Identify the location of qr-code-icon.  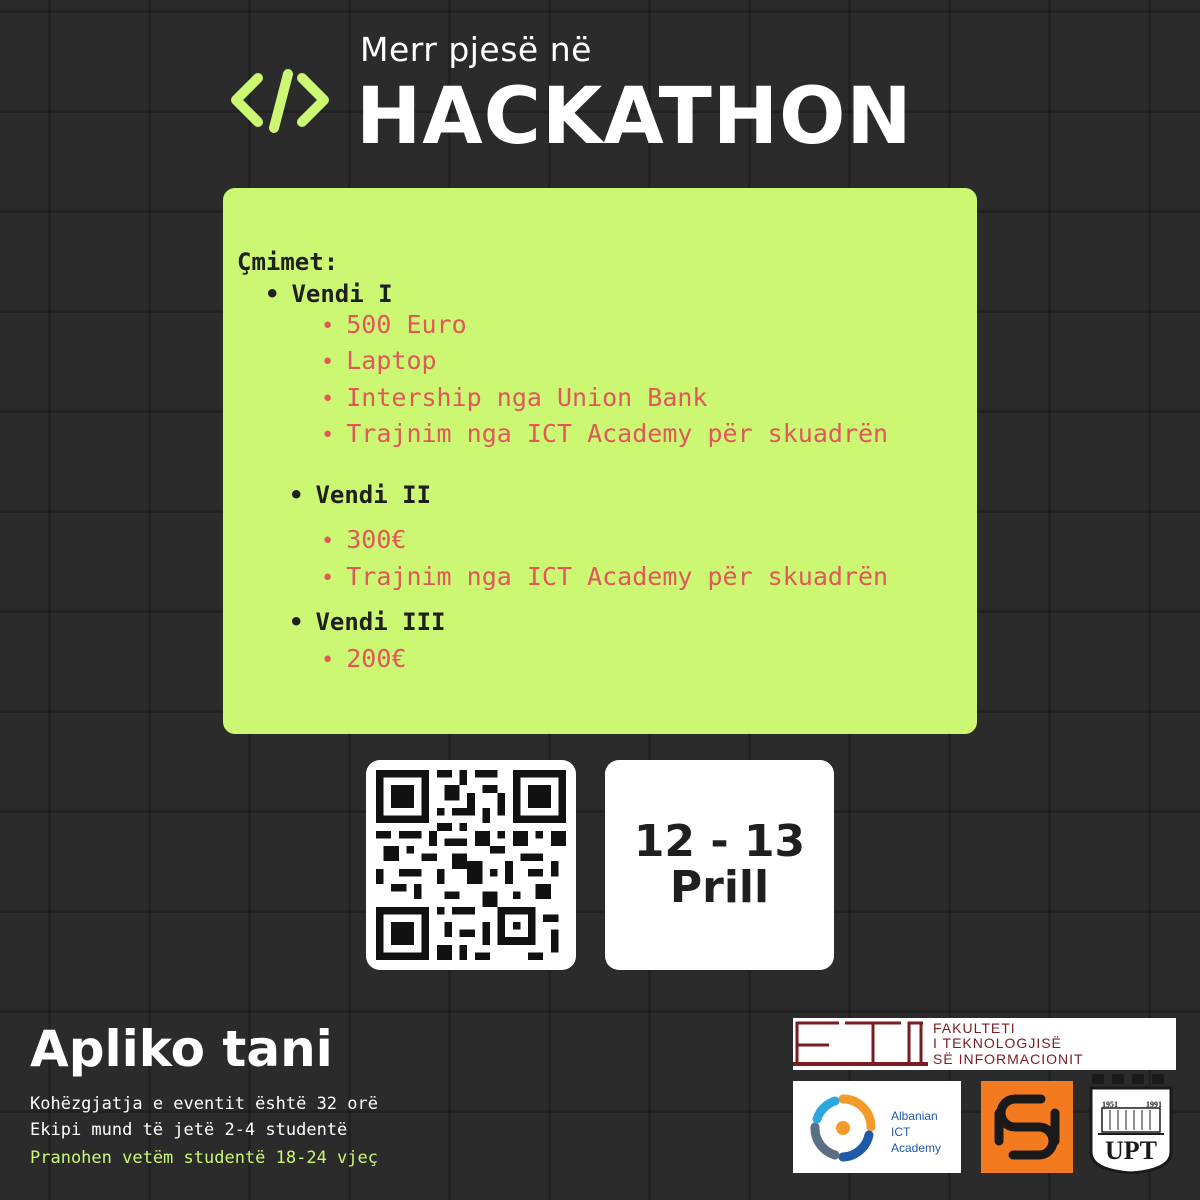
(471, 865).